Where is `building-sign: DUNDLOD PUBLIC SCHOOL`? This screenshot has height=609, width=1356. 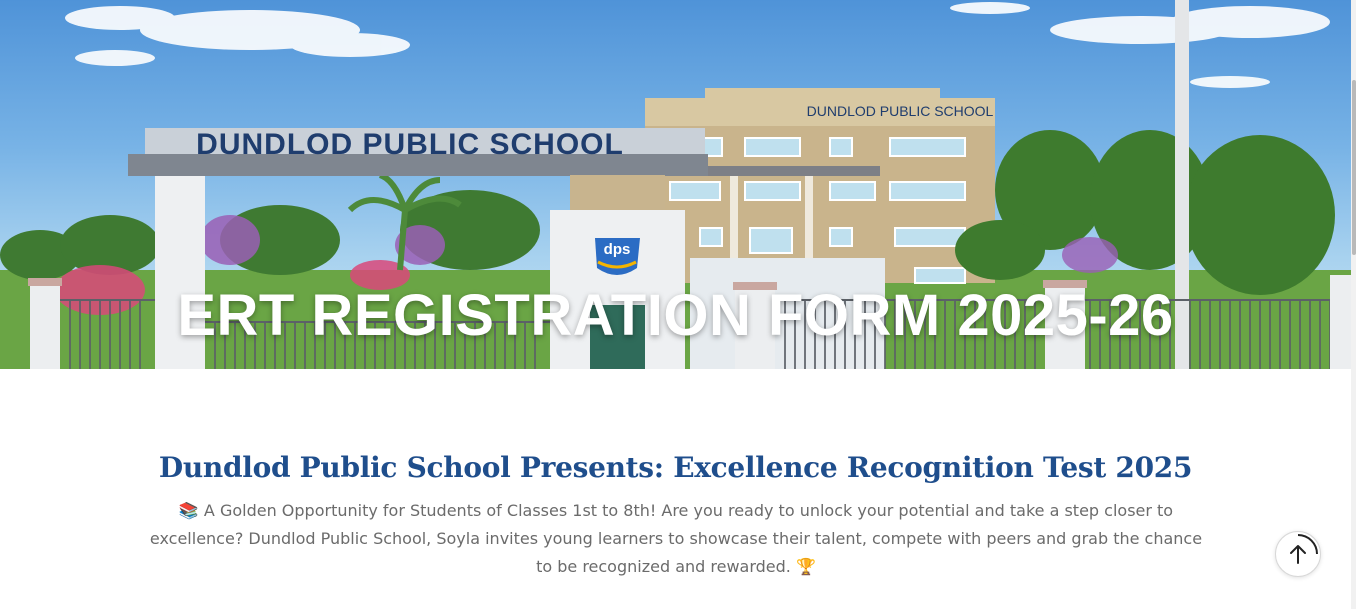
building-sign: DUNDLOD PUBLIC SCHOOL is located at coordinates (900, 111).